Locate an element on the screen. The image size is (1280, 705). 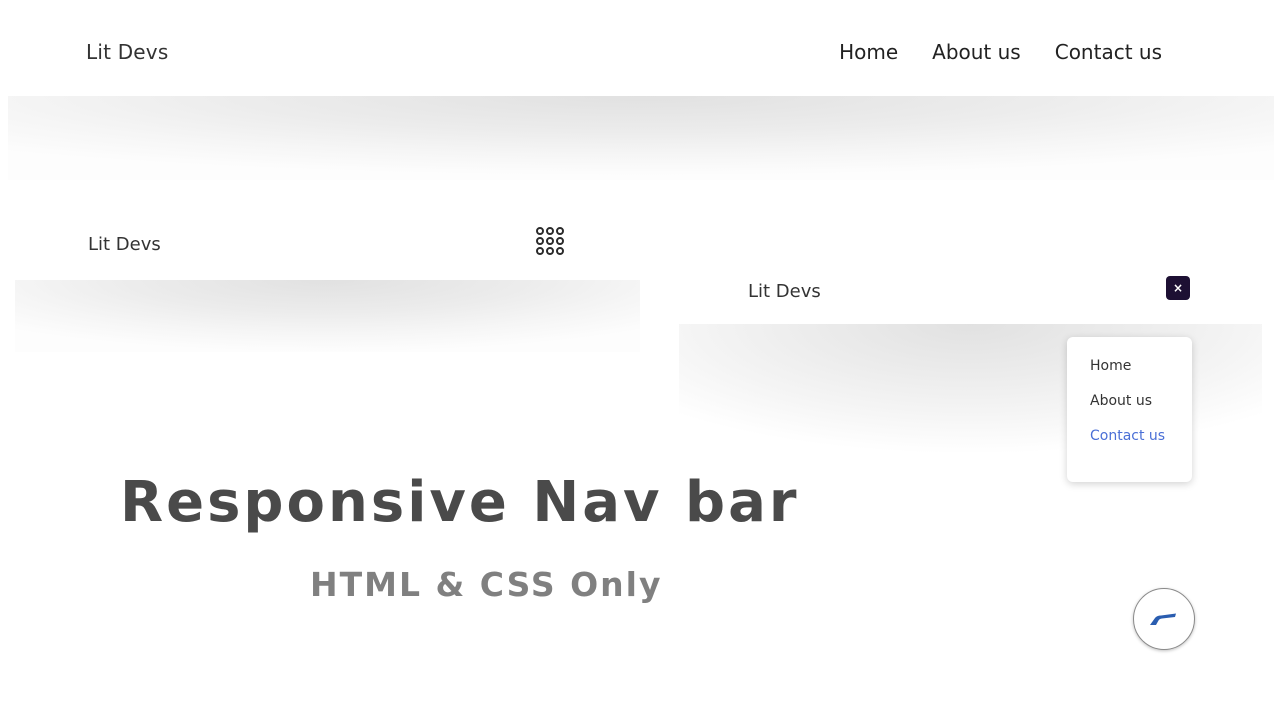
desktop-logo: Lit Devs is located at coordinates (127, 52).